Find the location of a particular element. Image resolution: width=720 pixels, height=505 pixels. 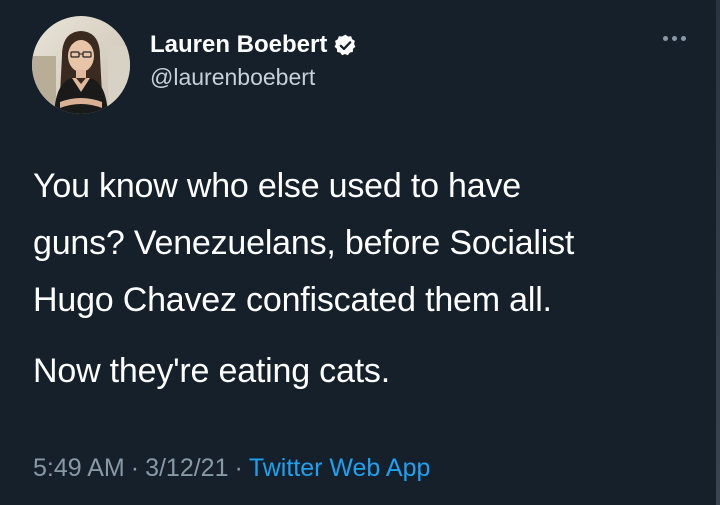

more-horizontal-icon is located at coordinates (674, 38).